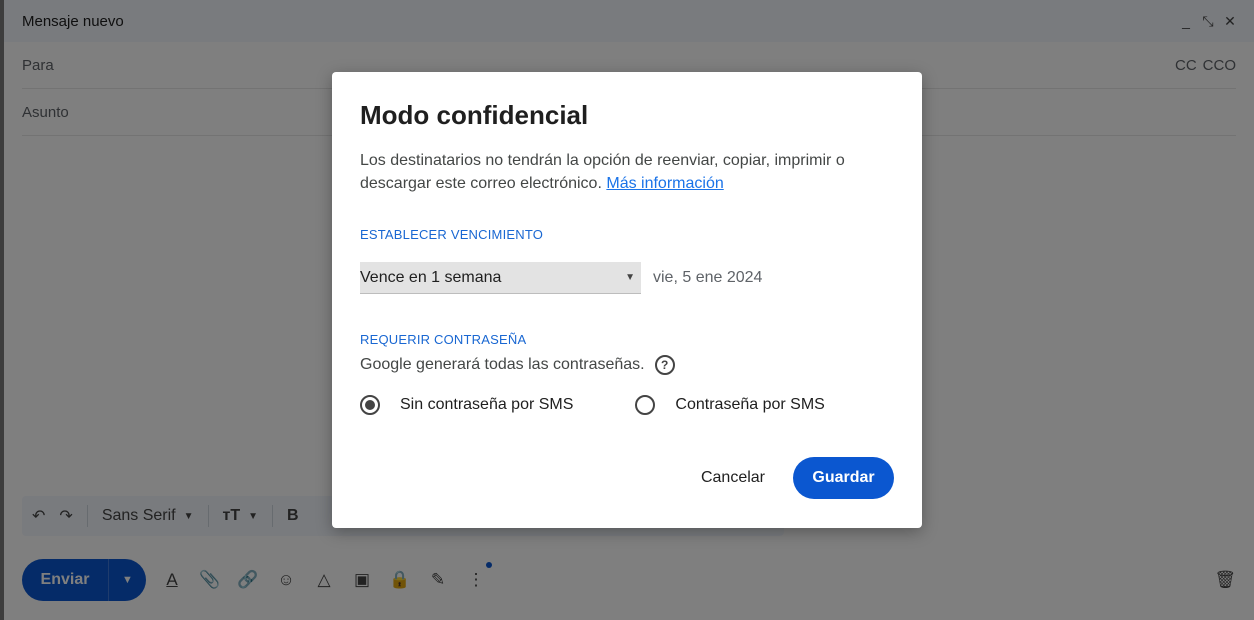 This screenshot has width=1254, height=620. What do you see at coordinates (431, 277) in the screenshot?
I see `expiry-selected-value: Vence en 1 semana` at bounding box center [431, 277].